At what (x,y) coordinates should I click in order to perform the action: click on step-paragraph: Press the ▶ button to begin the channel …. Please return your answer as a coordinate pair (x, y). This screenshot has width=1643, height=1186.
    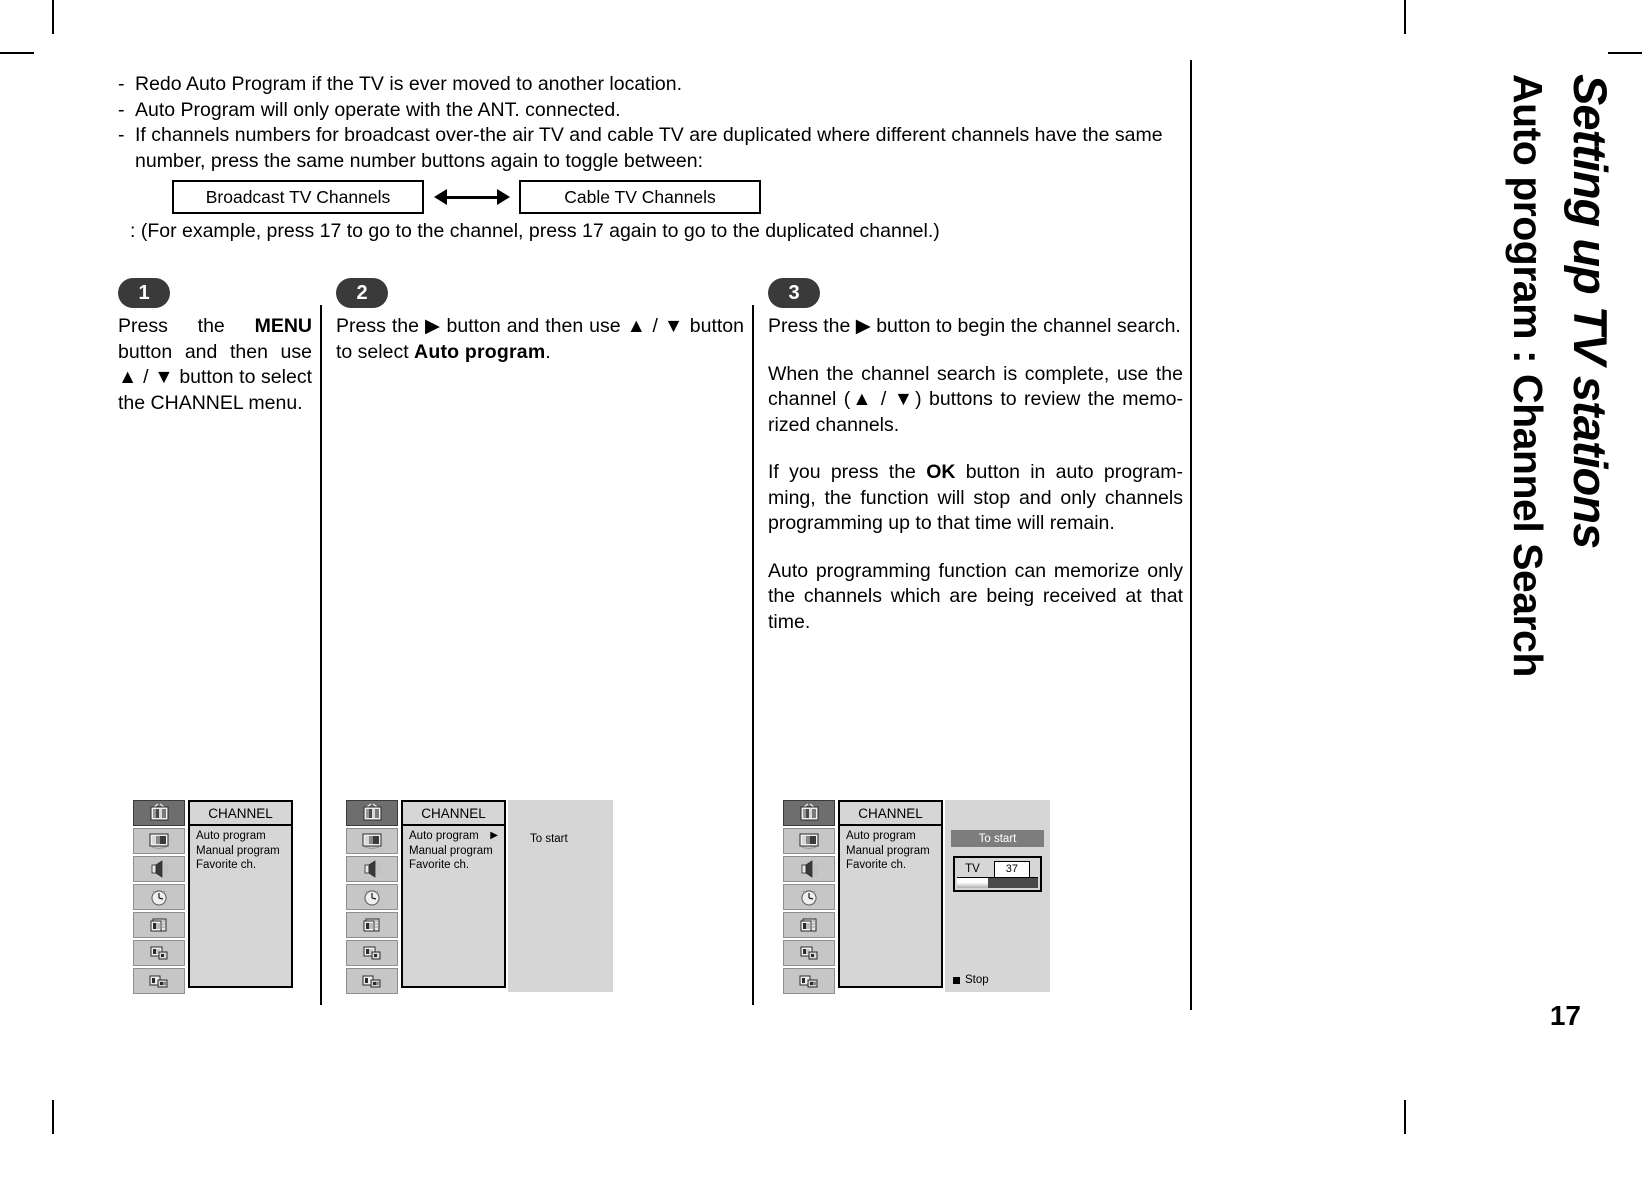
    Looking at the image, I should click on (975, 327).